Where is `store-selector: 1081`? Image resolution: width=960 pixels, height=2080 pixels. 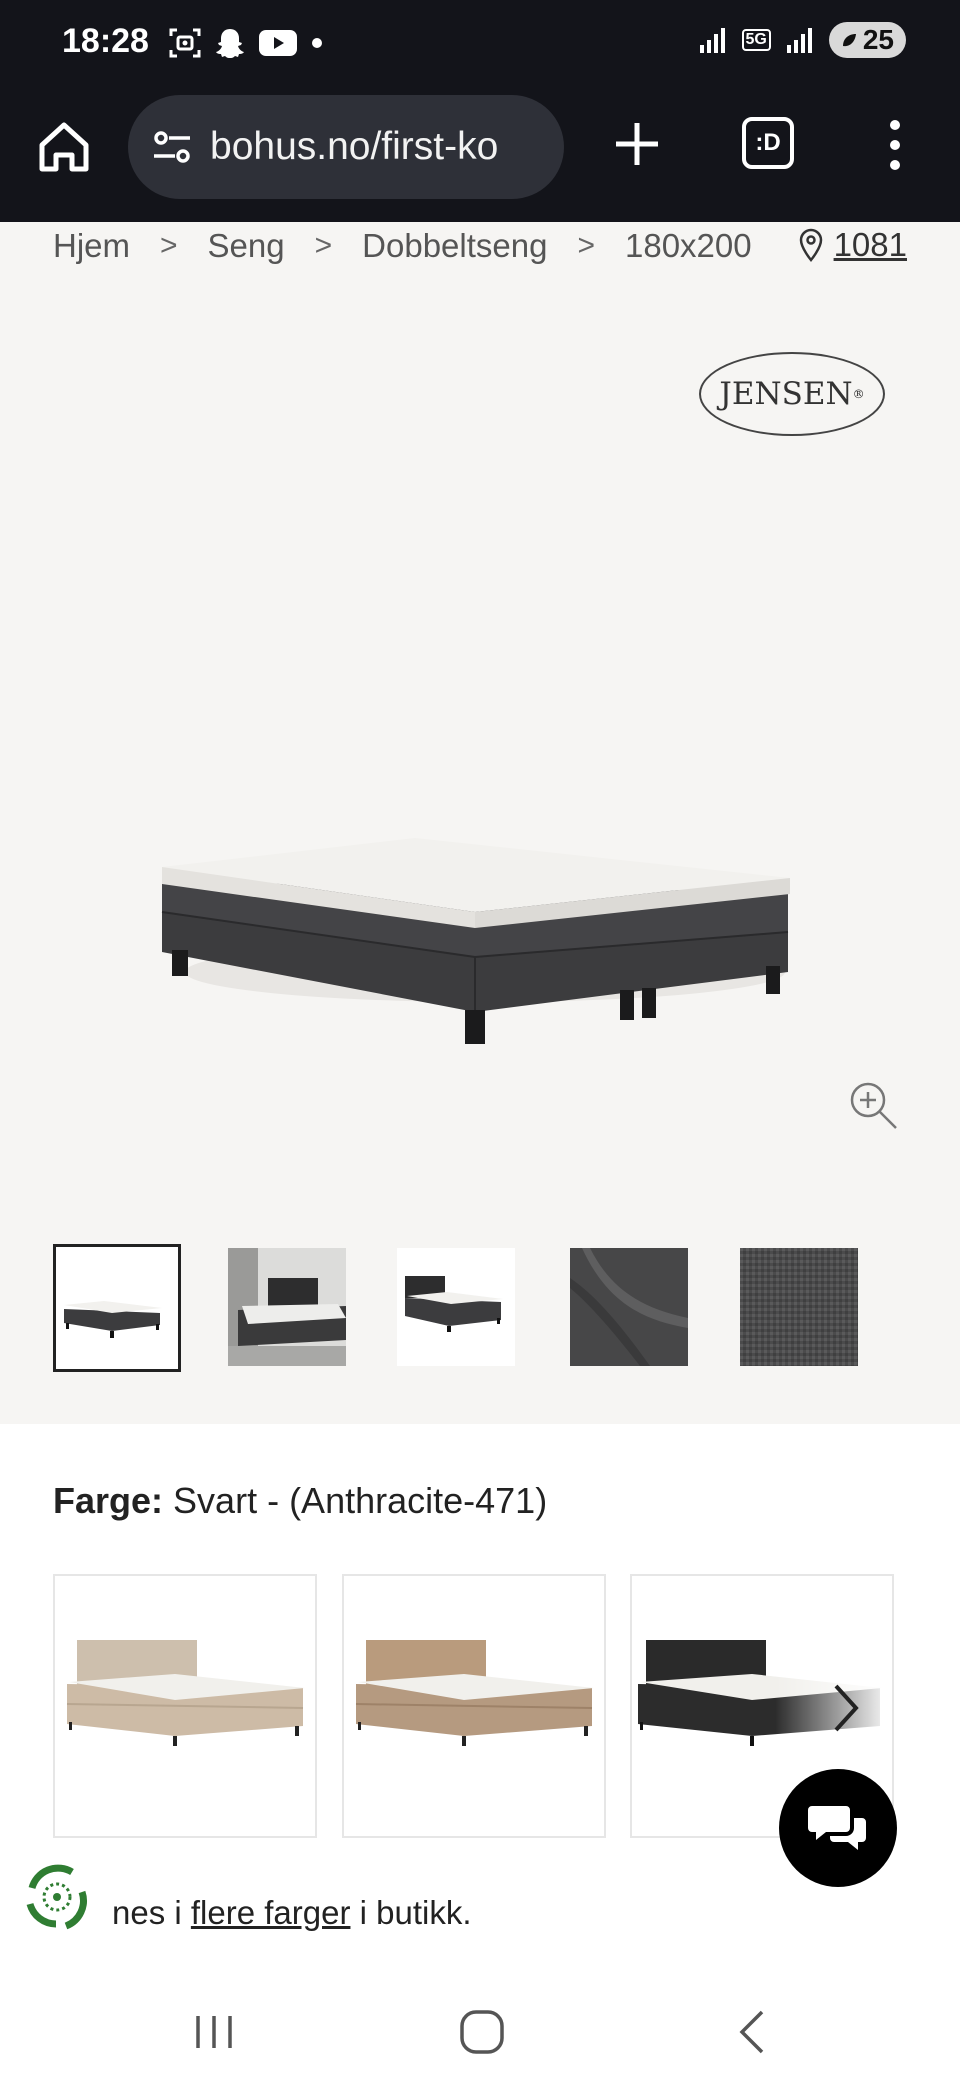 store-selector: 1081 is located at coordinates (852, 245).